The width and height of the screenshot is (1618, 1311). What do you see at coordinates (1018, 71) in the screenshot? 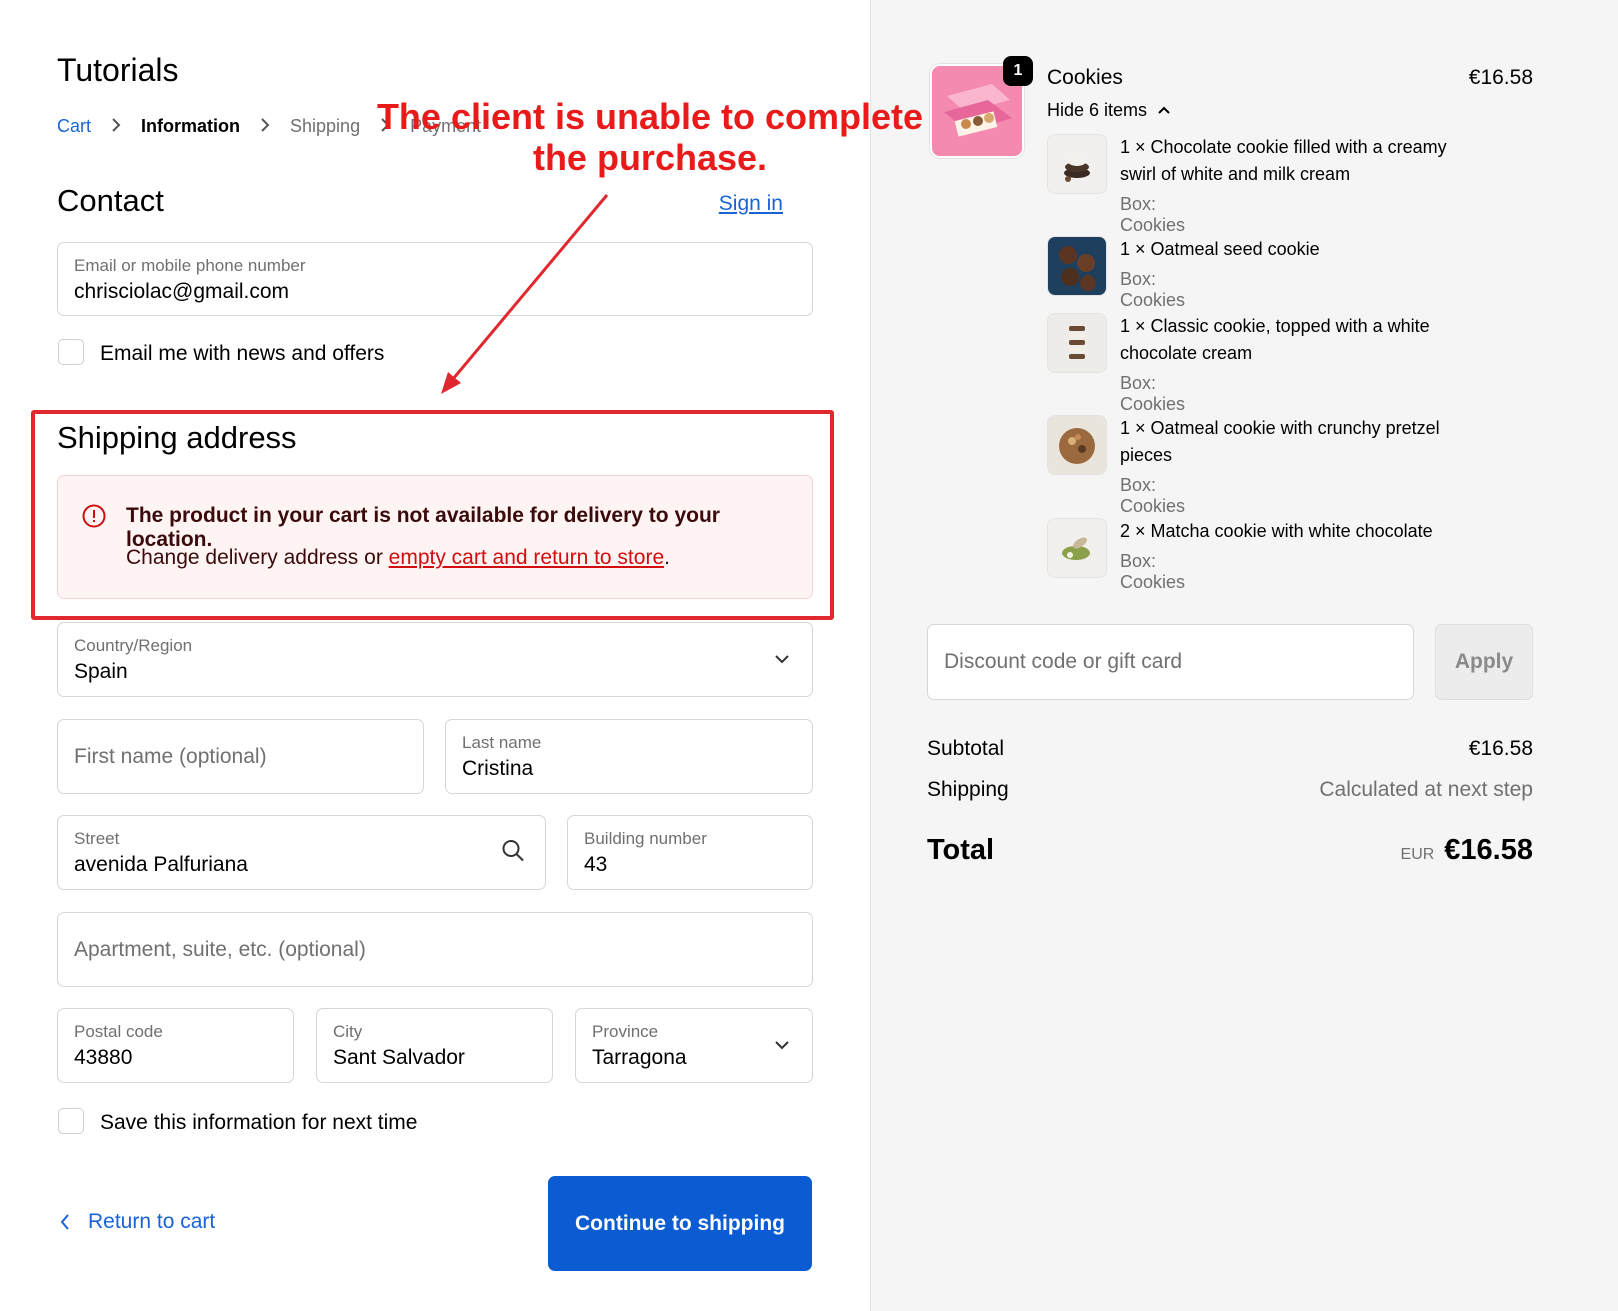
I see `quantity-badge: 1` at bounding box center [1018, 71].